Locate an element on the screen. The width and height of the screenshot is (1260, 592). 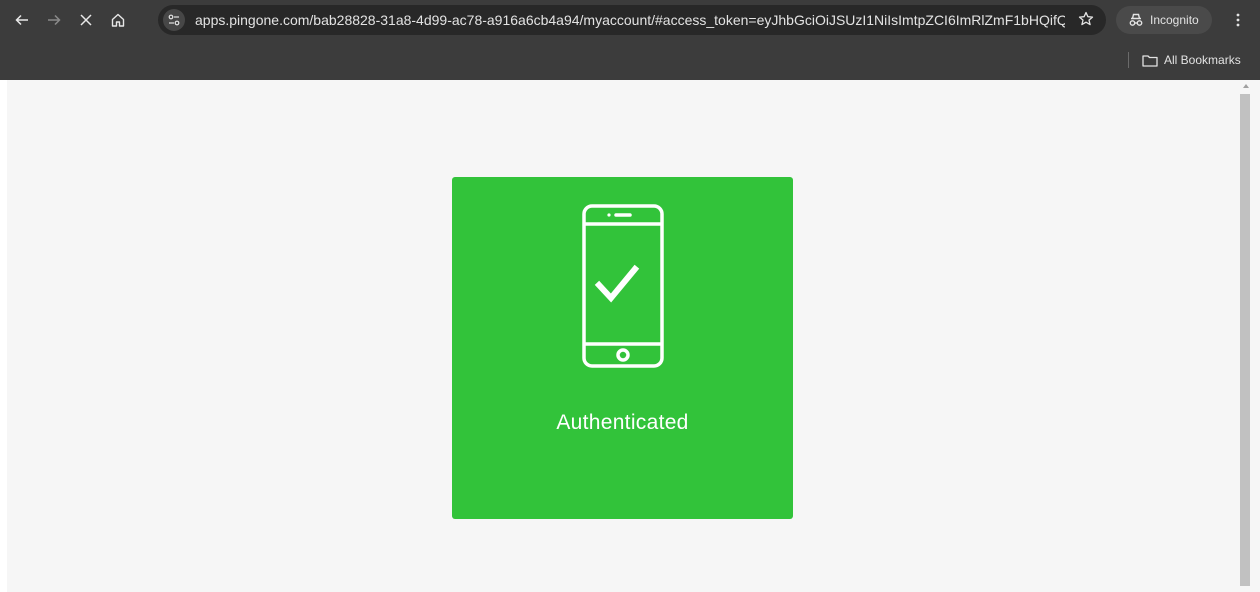
browser-menu-button is located at coordinates (1238, 20).